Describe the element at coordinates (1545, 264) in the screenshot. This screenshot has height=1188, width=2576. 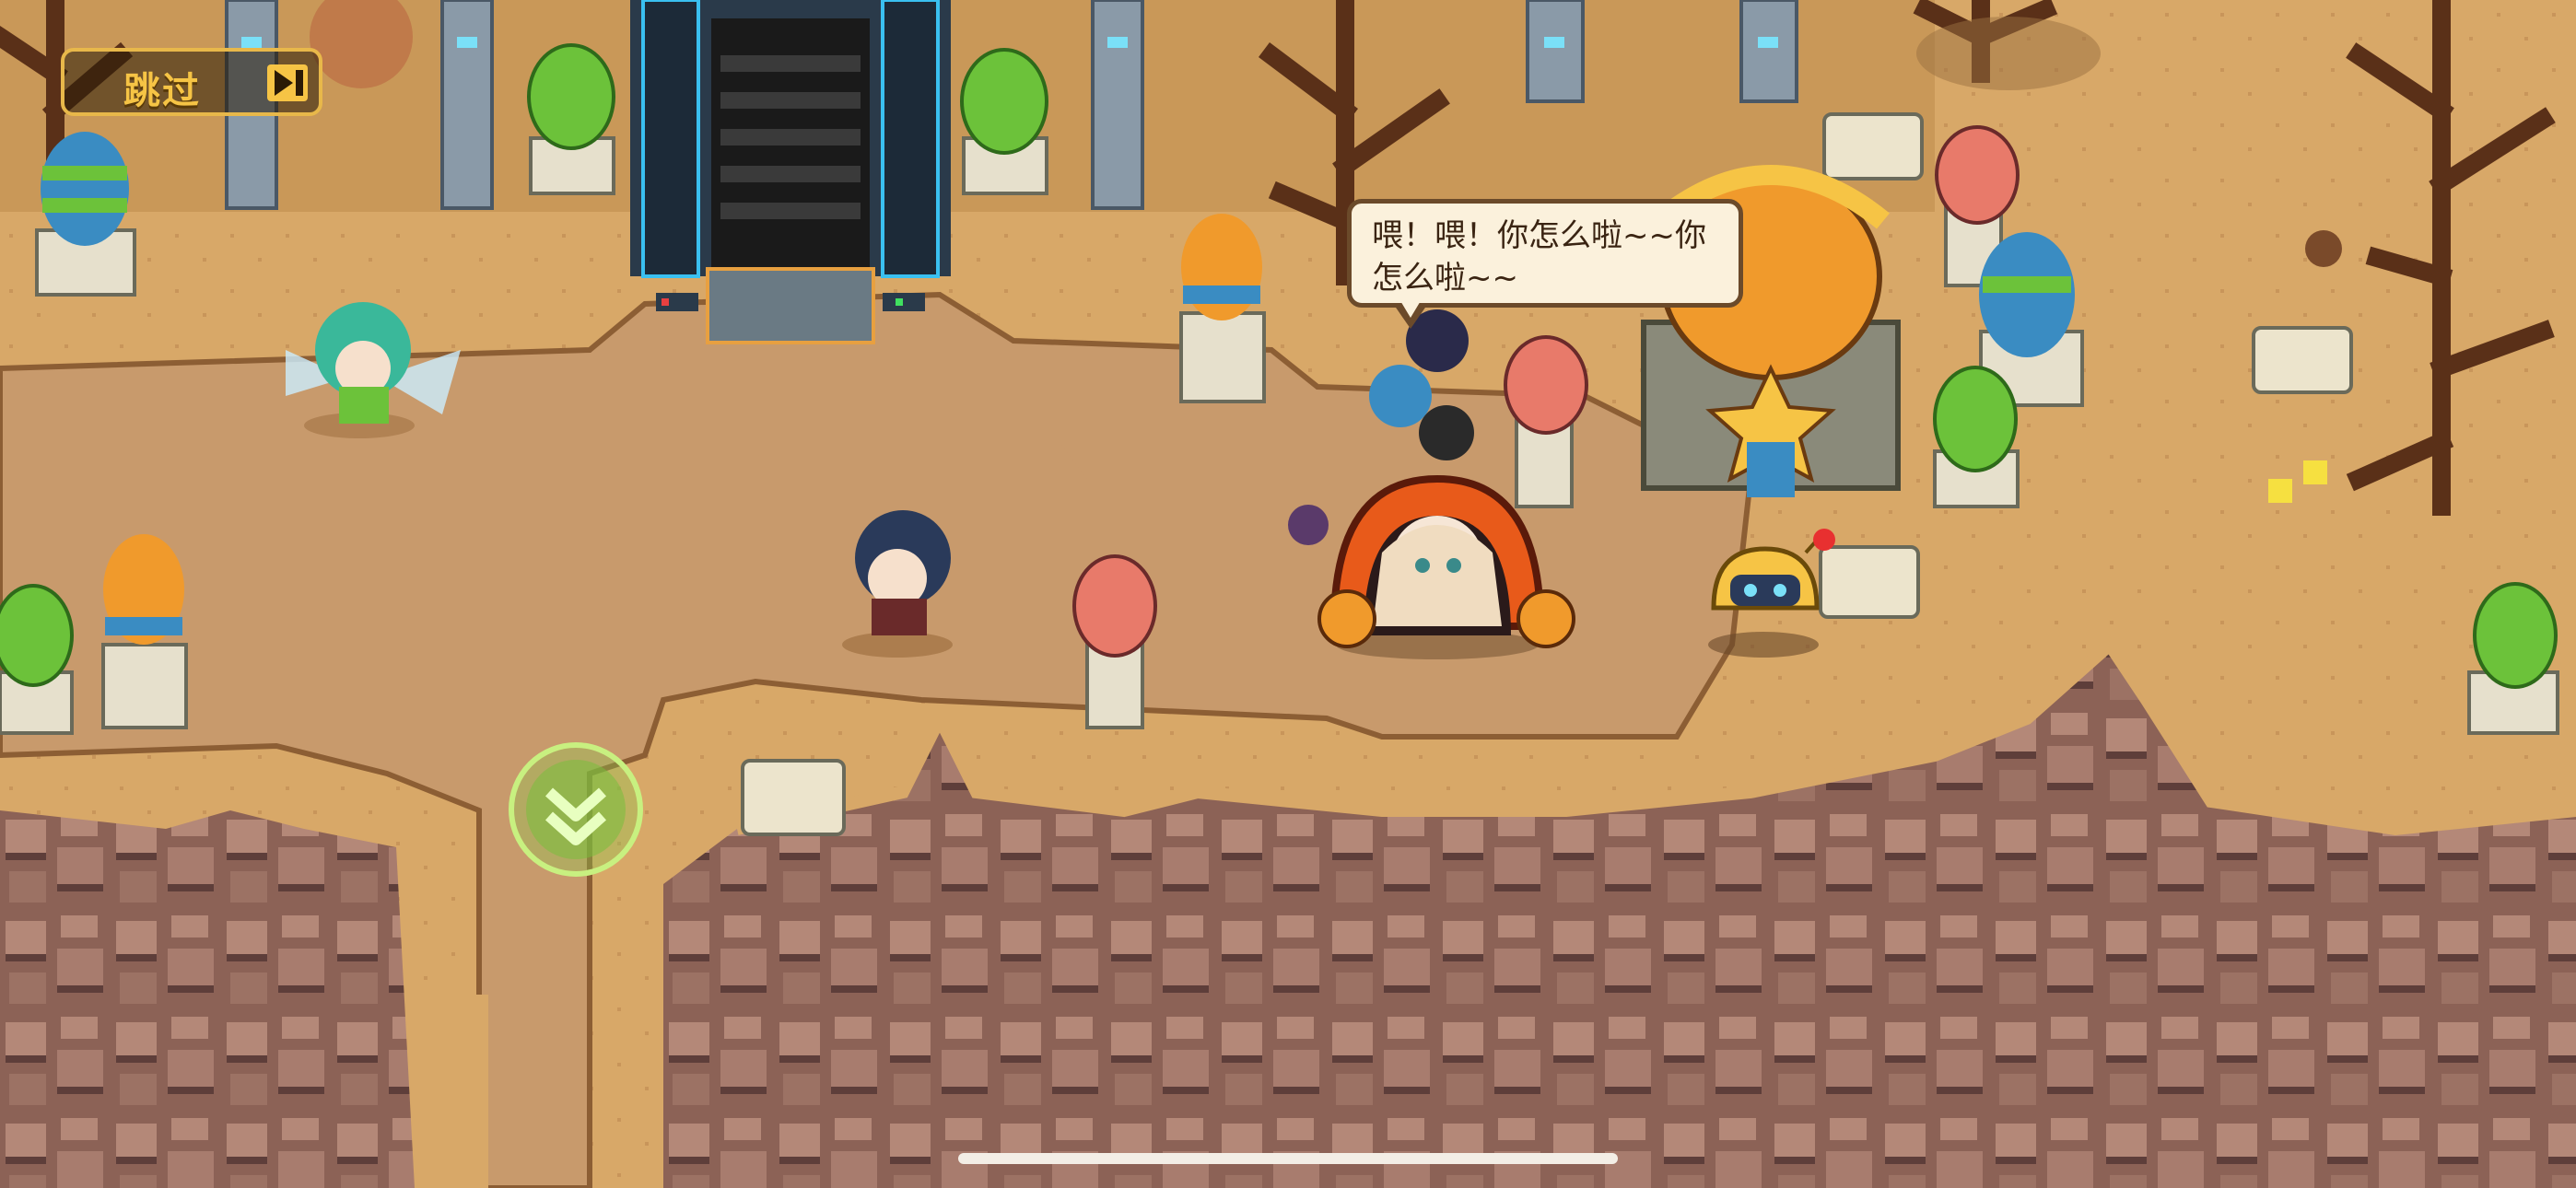
I see `speech-bubble: 喂！喂！你怎么啦~~你 怎么啦~~` at that location.